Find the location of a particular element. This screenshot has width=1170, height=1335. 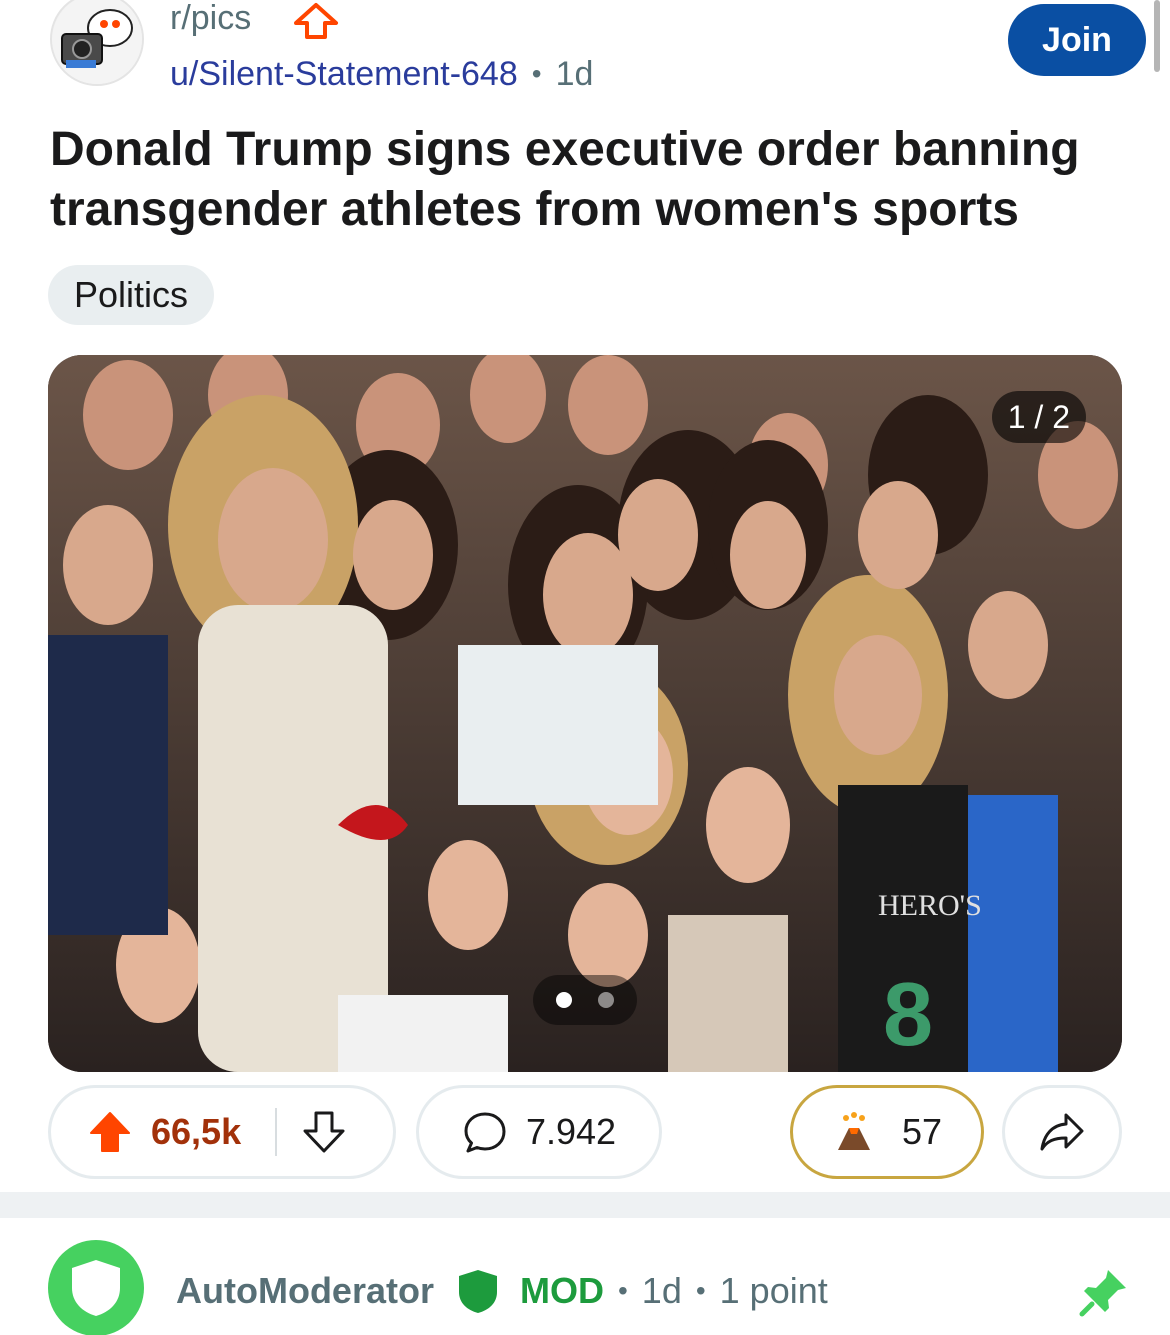

snoo-camera-icon is located at coordinates (97, 42).